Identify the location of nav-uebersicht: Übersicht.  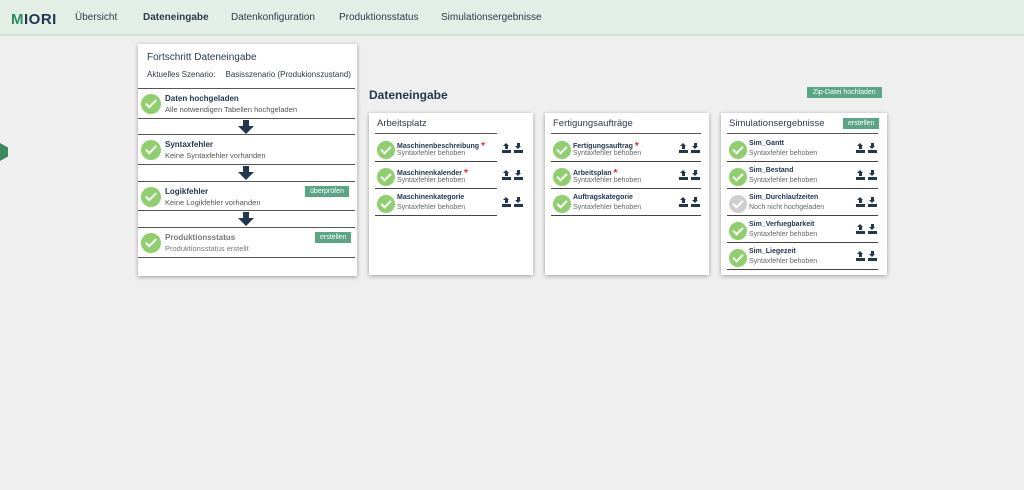
(96, 17).